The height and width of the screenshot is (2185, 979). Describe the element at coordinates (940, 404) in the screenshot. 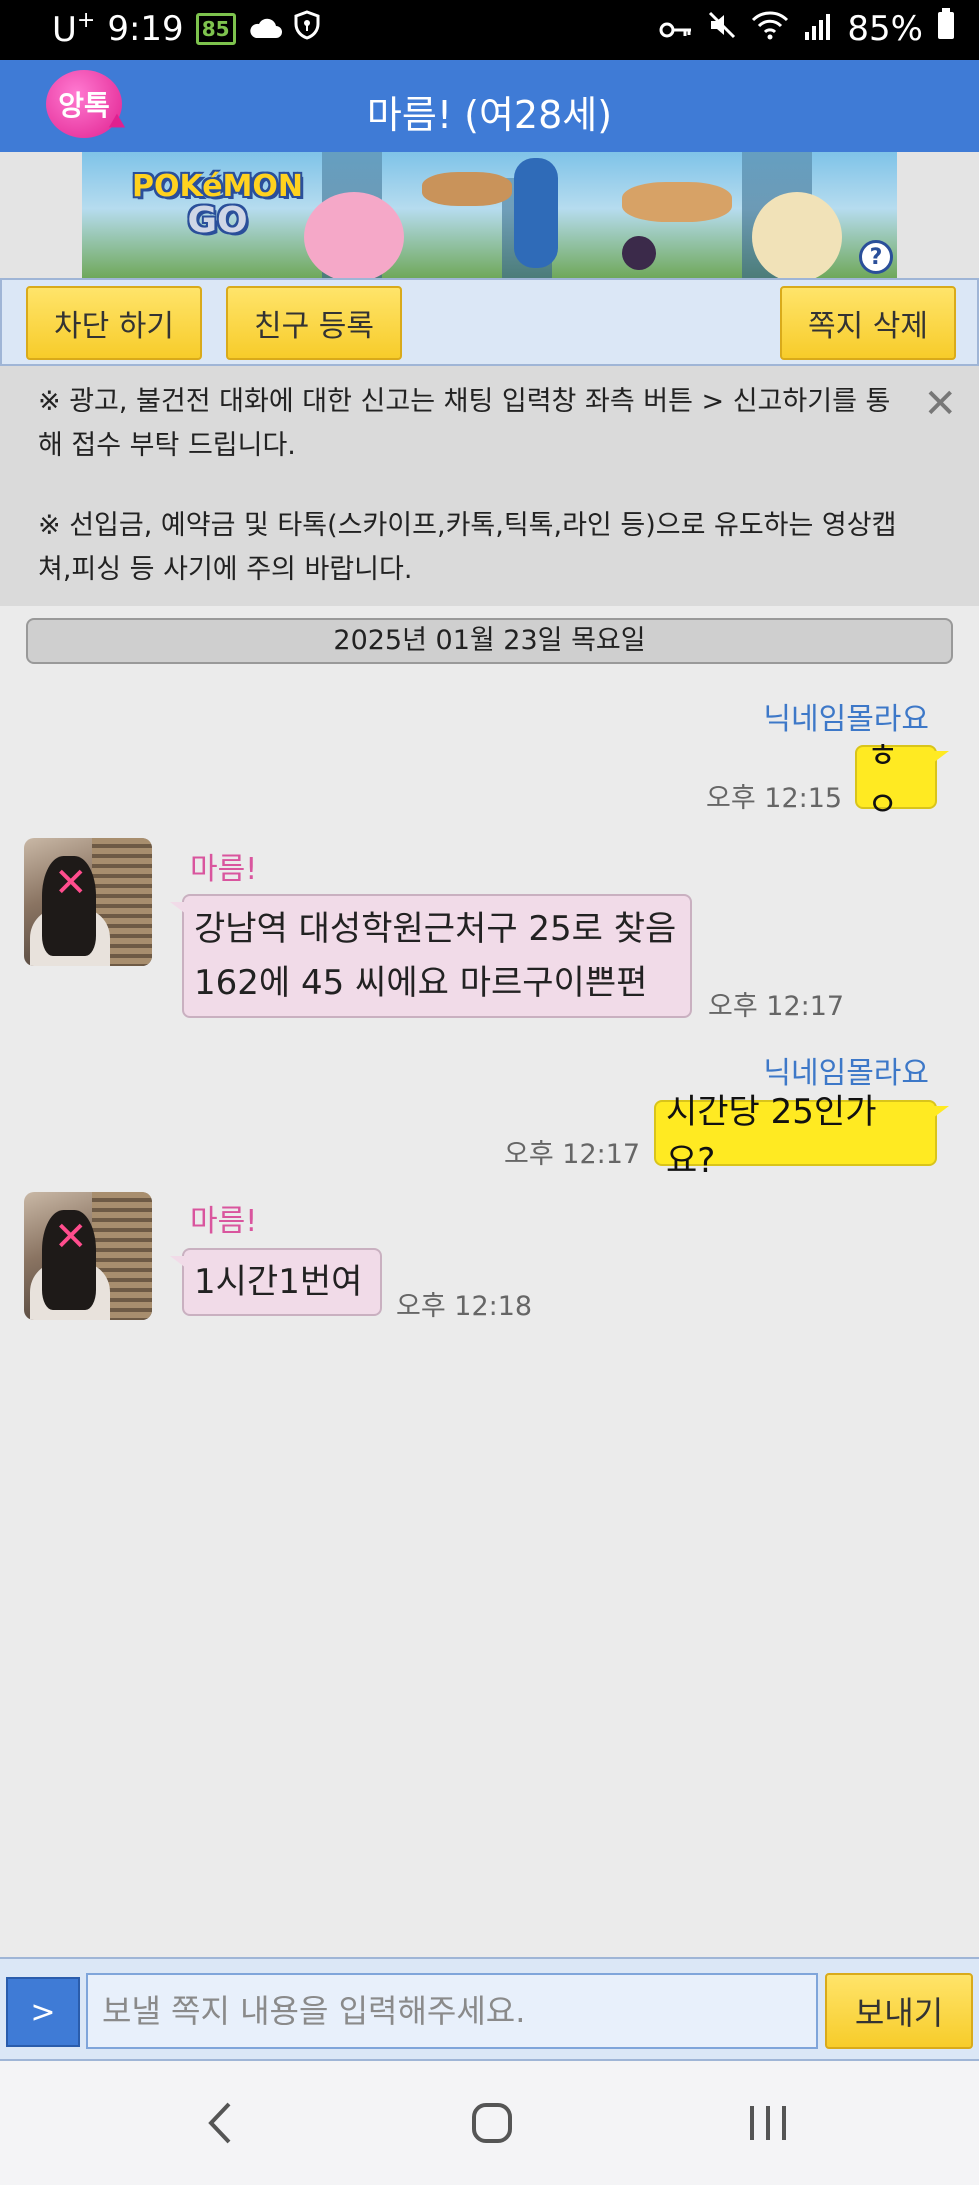

I see `close-icon: ✕` at that location.